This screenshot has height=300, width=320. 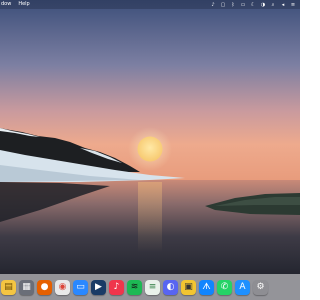 I want to click on menu-icon: ≡, so click(x=293, y=5).